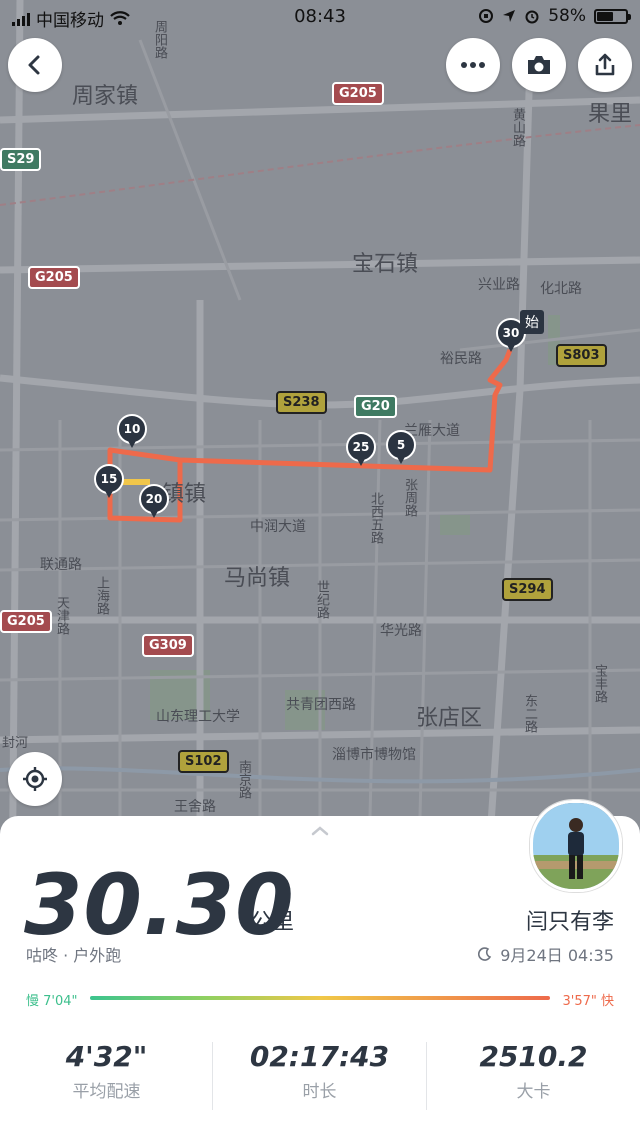 This screenshot has height=1138, width=640. What do you see at coordinates (385, 264) in the screenshot?
I see `place-label: 宝石镇` at bounding box center [385, 264].